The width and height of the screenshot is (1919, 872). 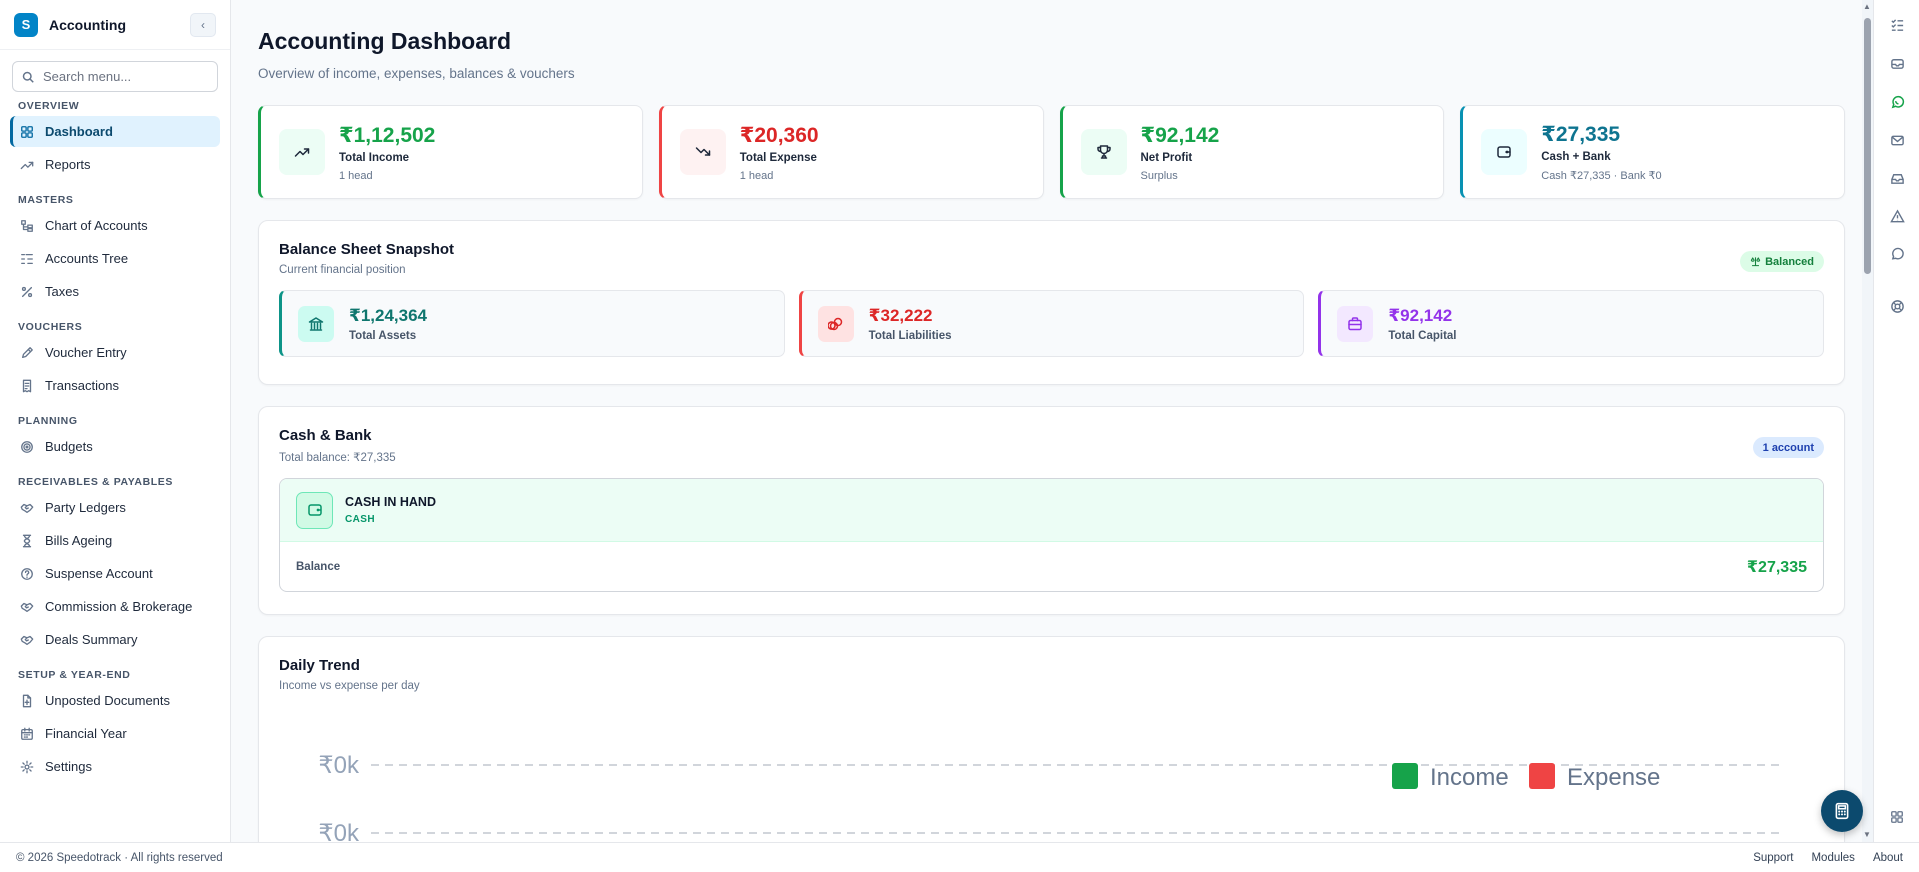 What do you see at coordinates (339, 765) in the screenshot?
I see `y-tick-label: ₹0k` at bounding box center [339, 765].